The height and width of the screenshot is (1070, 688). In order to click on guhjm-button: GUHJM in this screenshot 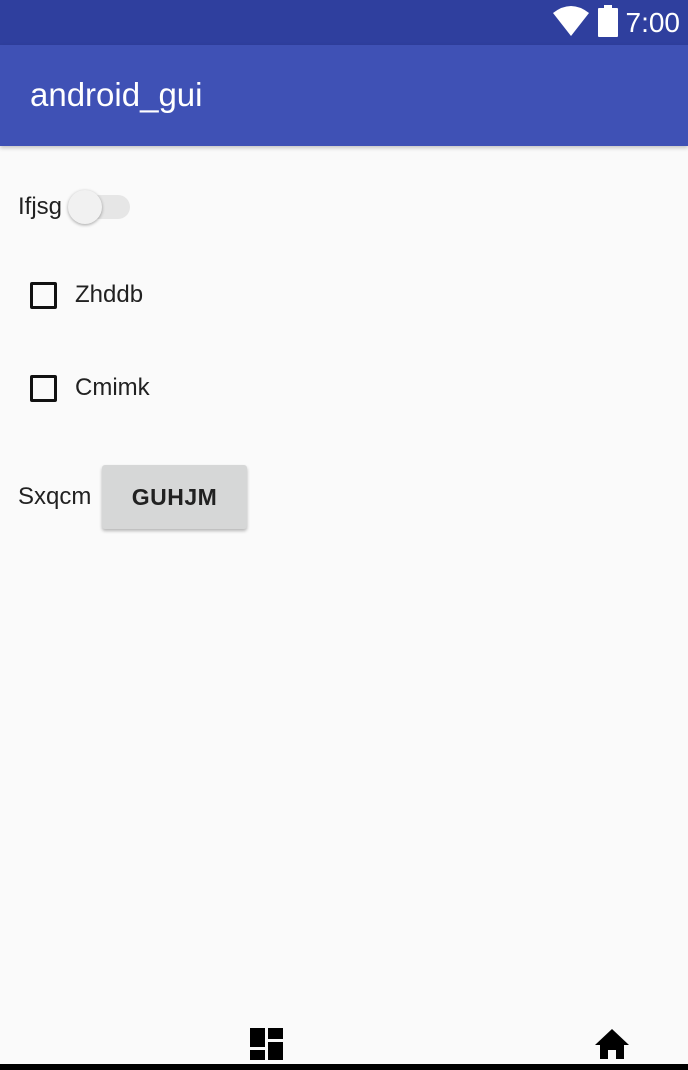, I will do `click(174, 497)`.